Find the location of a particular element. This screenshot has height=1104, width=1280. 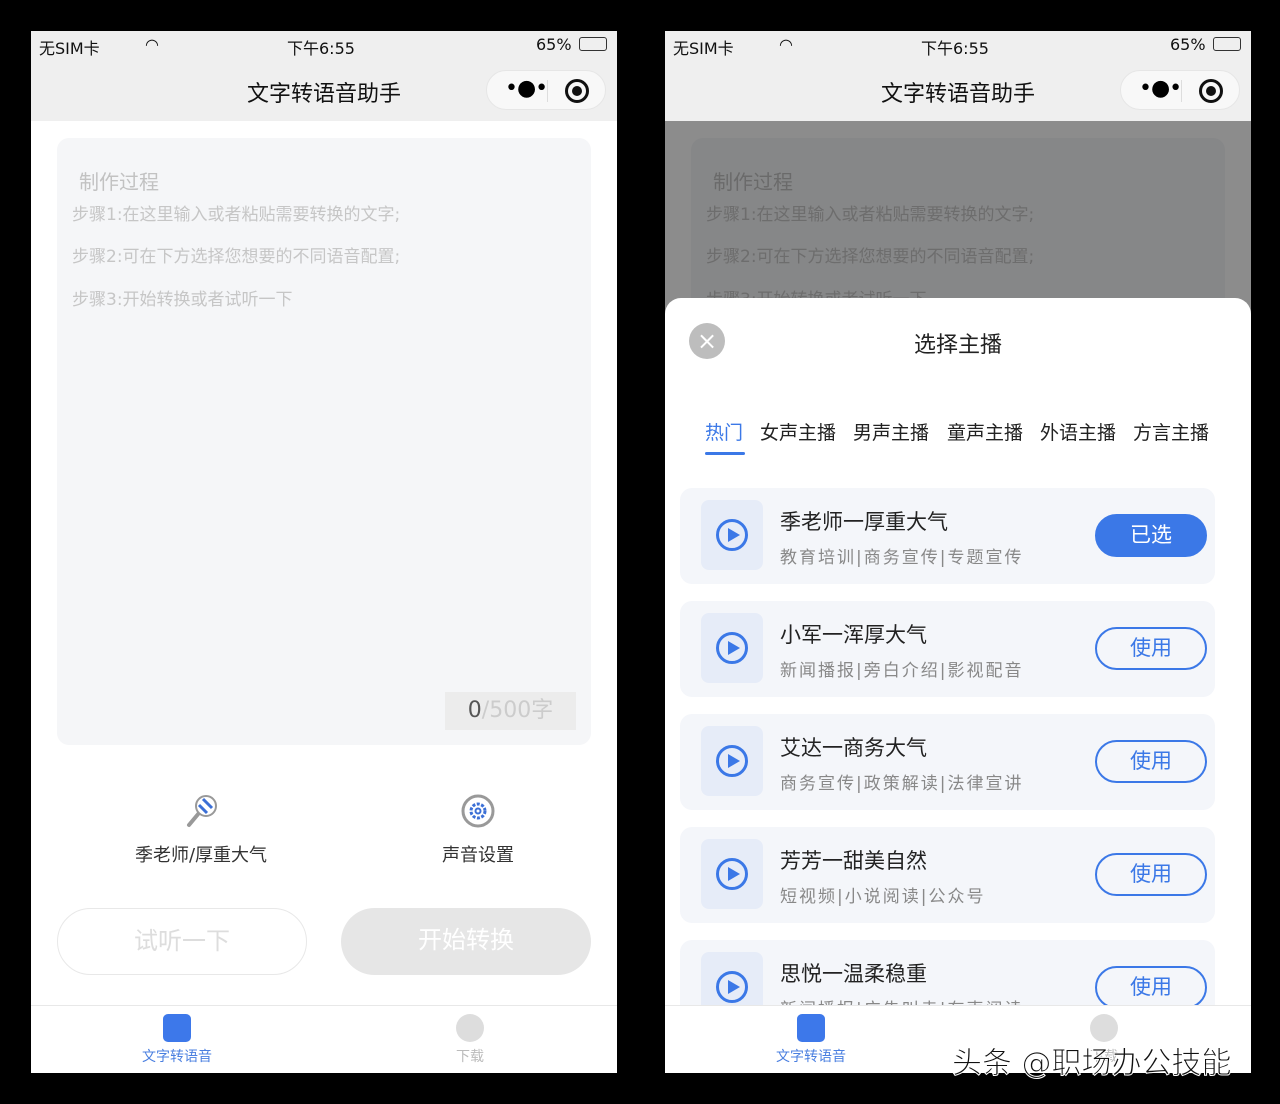

tab-child: 童声主播 is located at coordinates (985, 431).